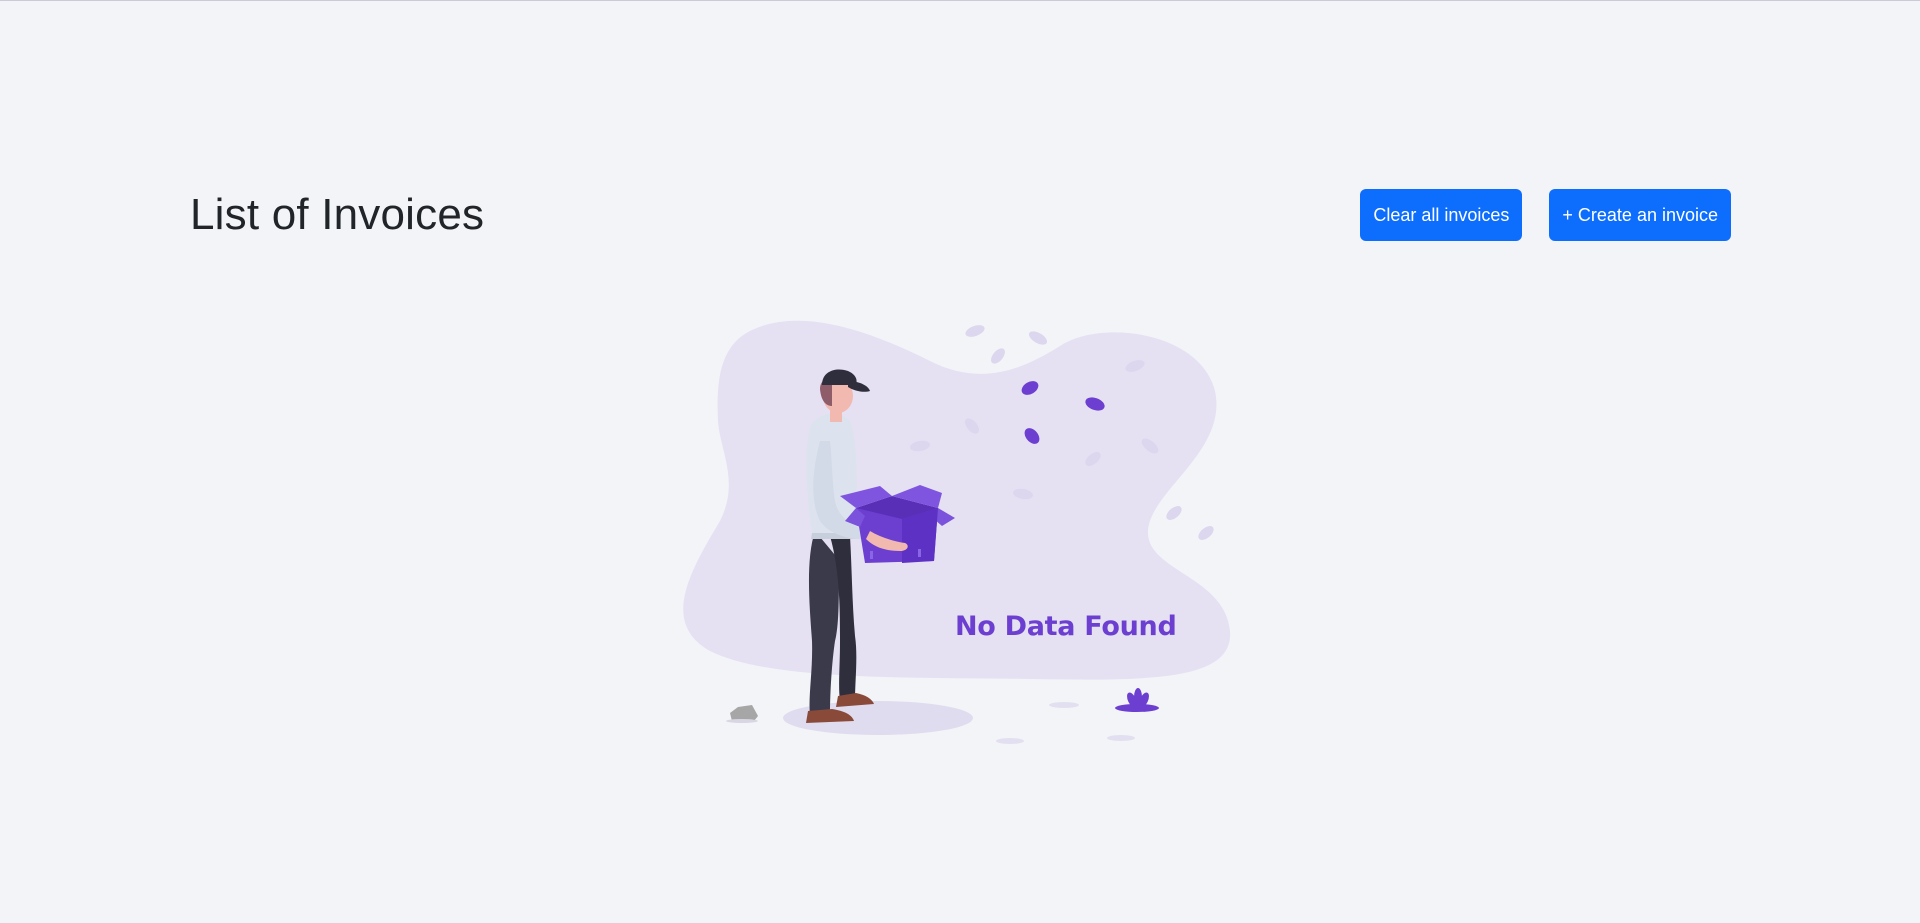 The image size is (1920, 923). Describe the element at coordinates (1640, 215) in the screenshot. I see `create-invoice-button: + Create an invoice` at that location.